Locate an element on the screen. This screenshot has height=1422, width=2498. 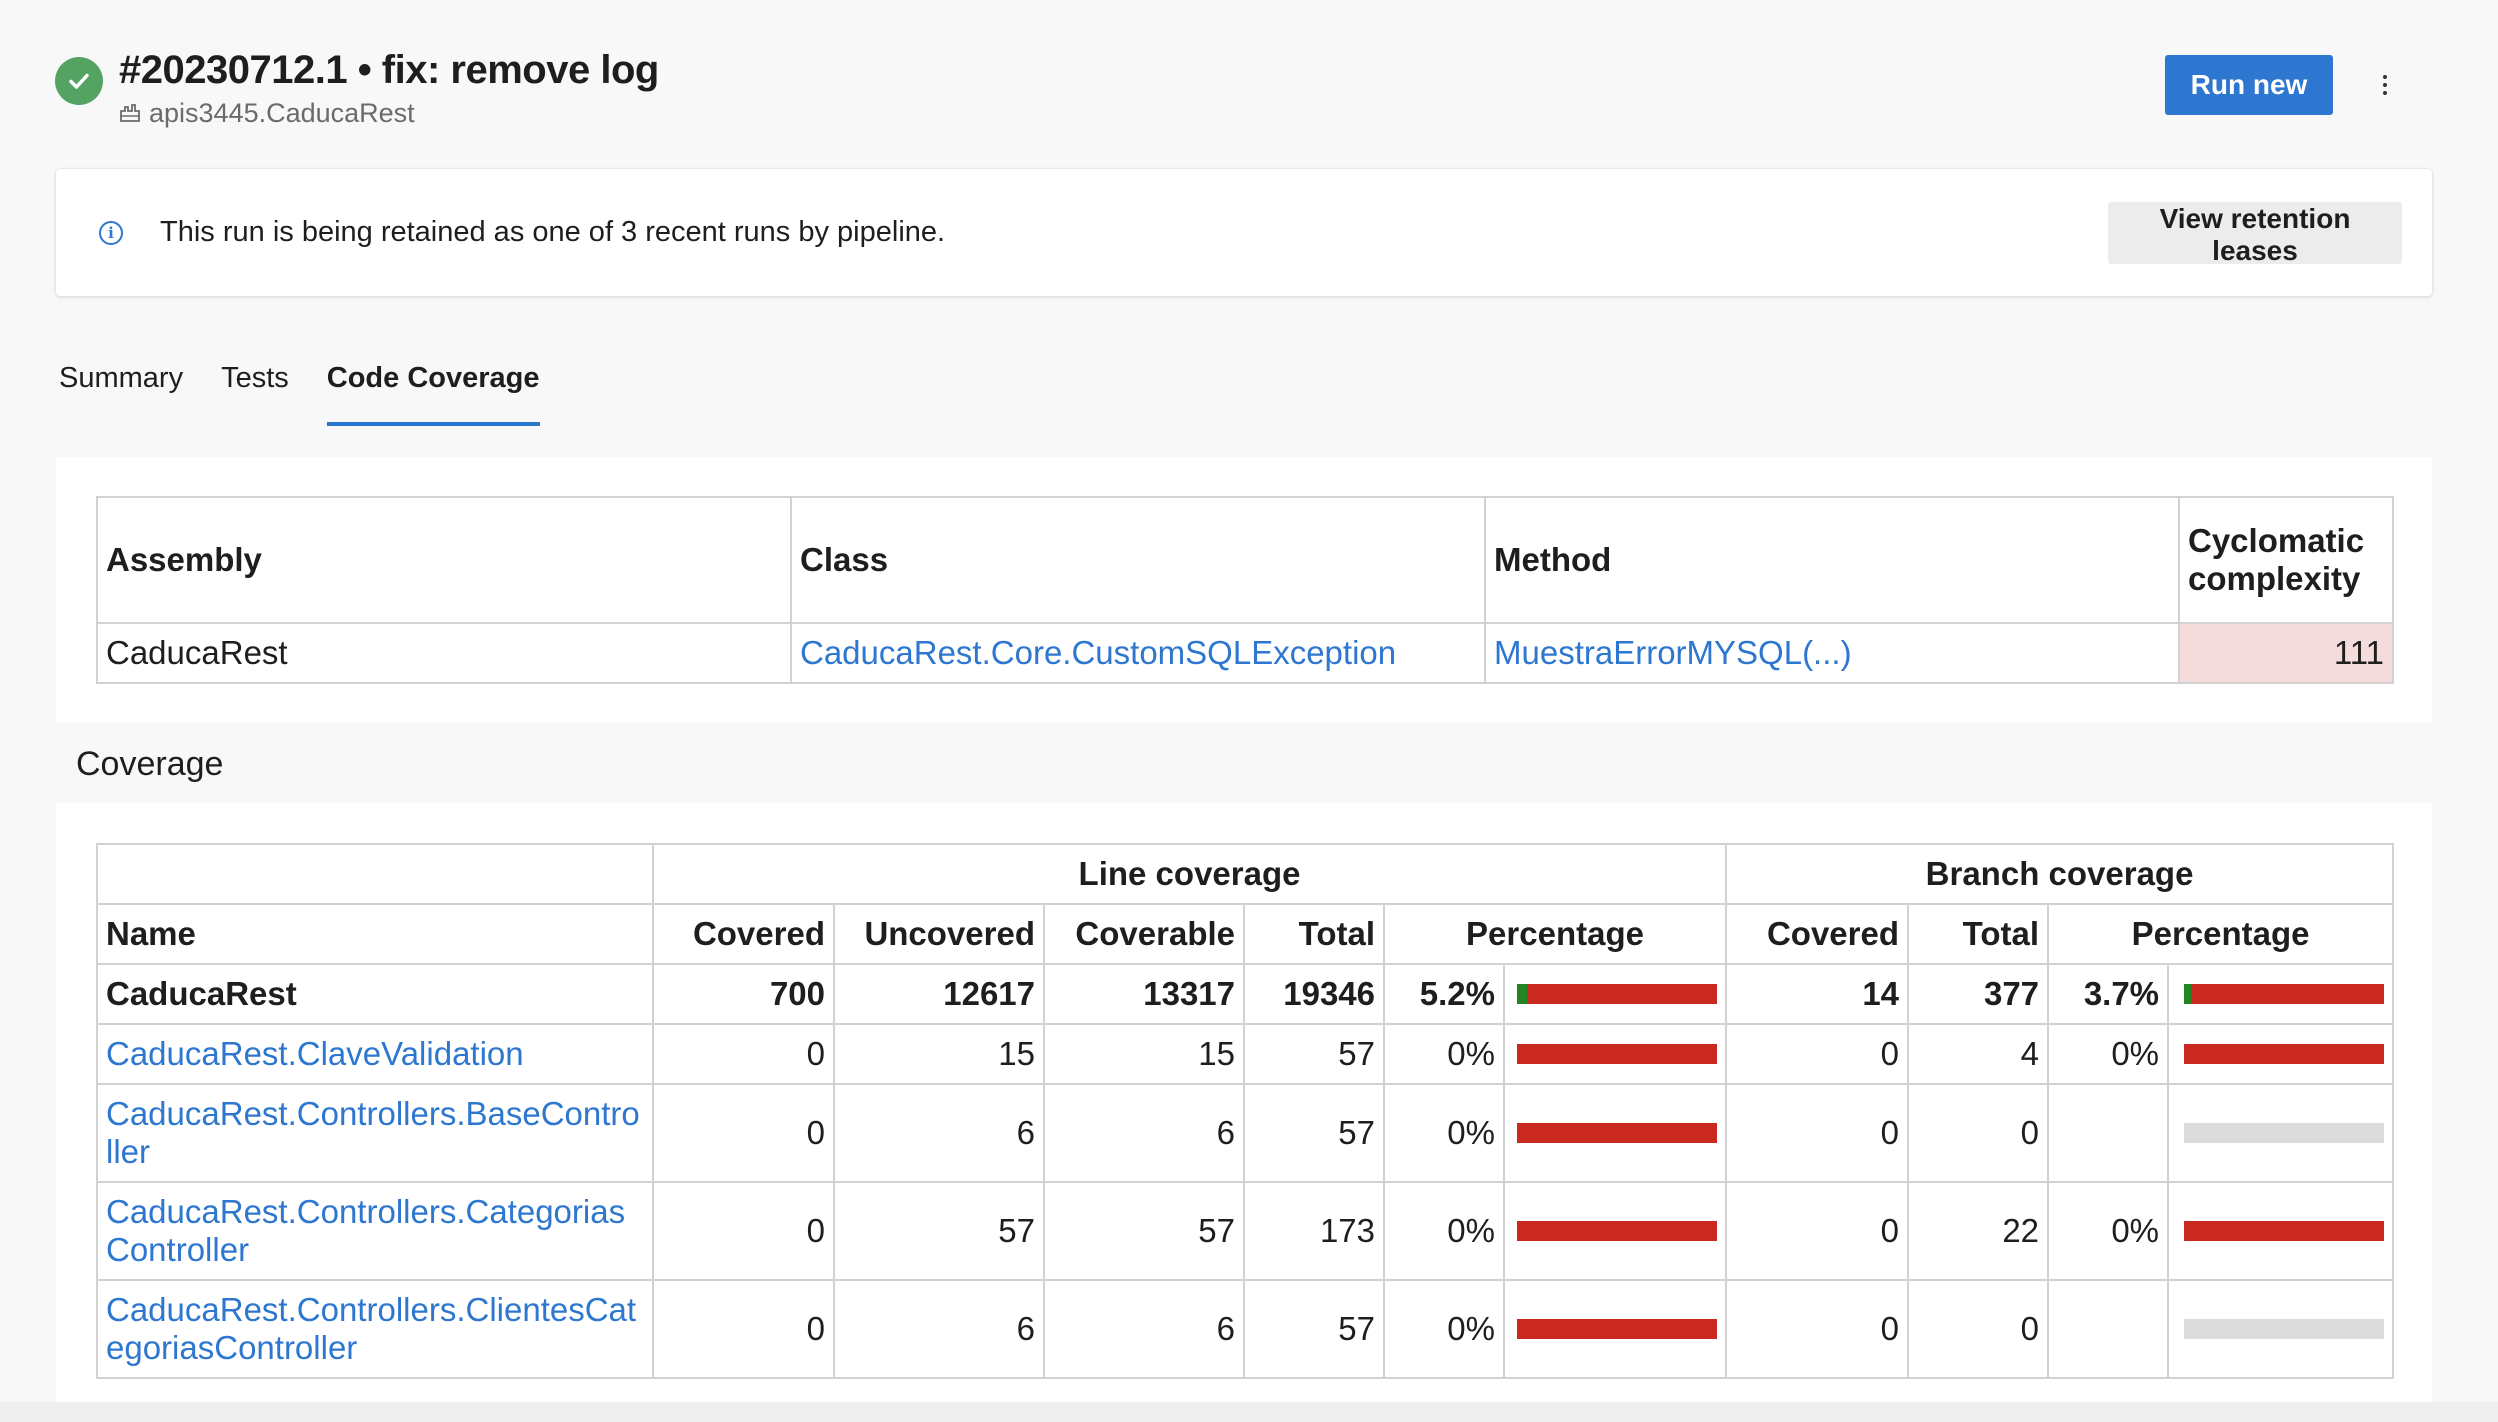
column-header-branch-total: Total is located at coordinates (1978, 934).